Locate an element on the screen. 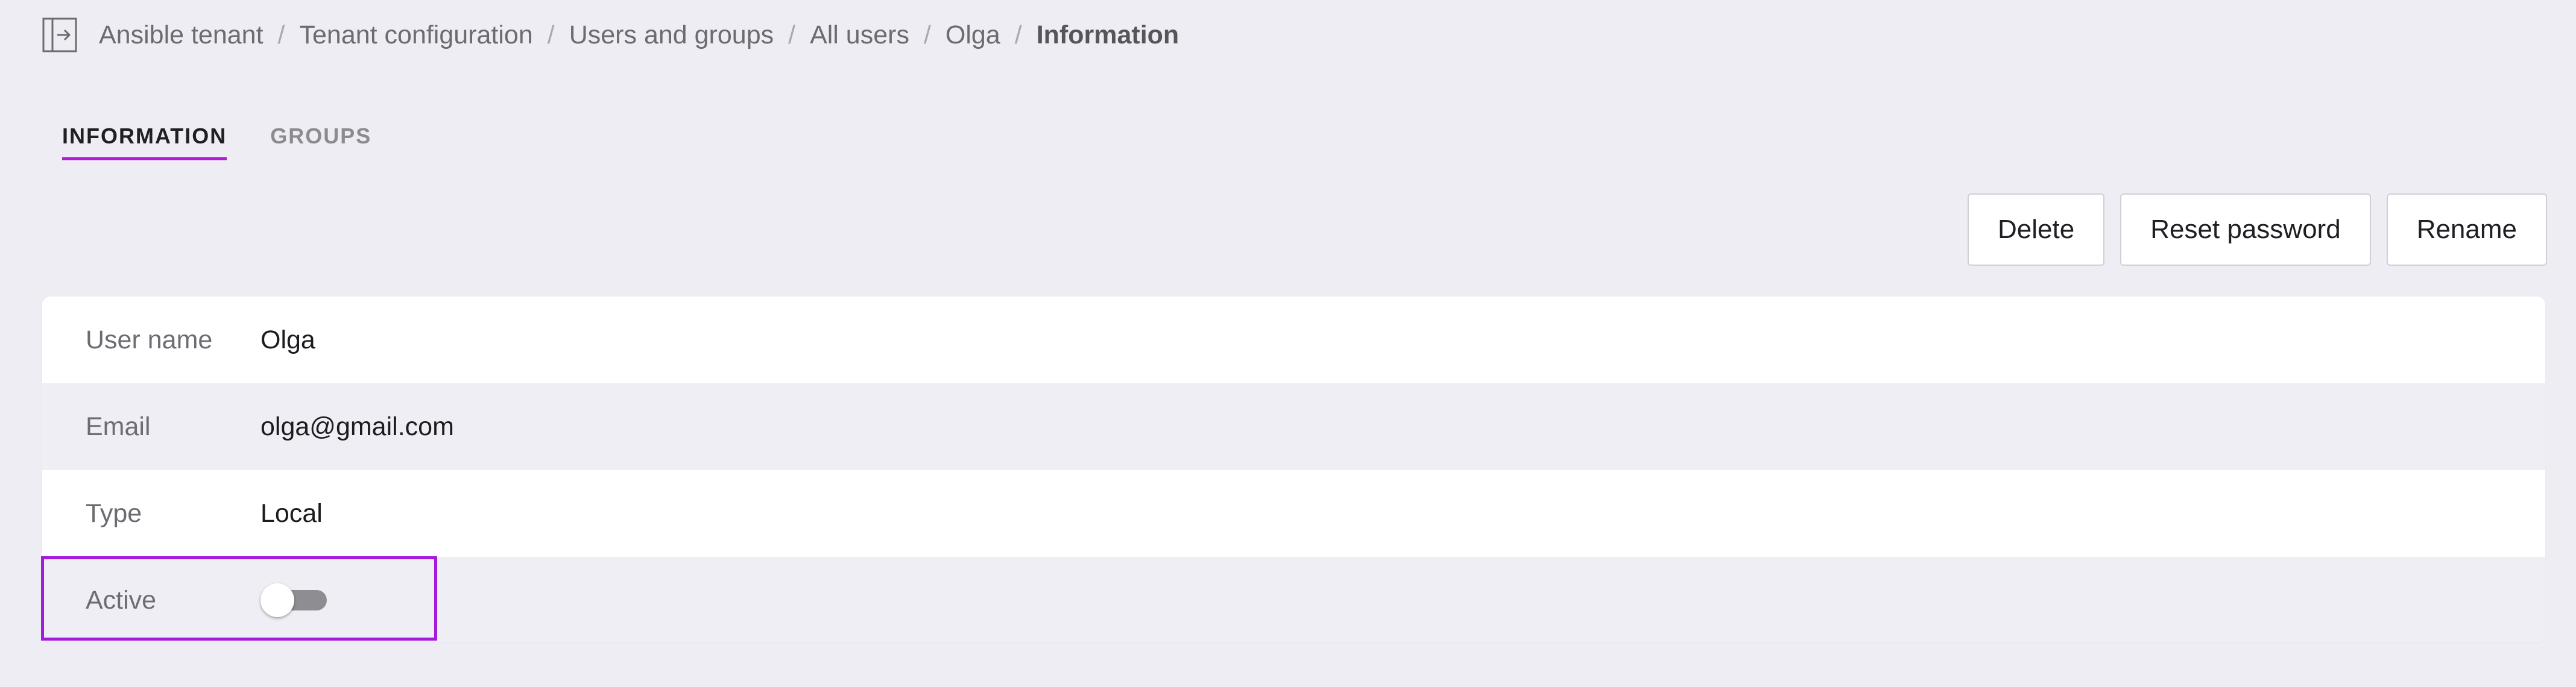 The width and height of the screenshot is (2576, 687). action-buttons: Delete Reset password Rename is located at coordinates (2257, 229).